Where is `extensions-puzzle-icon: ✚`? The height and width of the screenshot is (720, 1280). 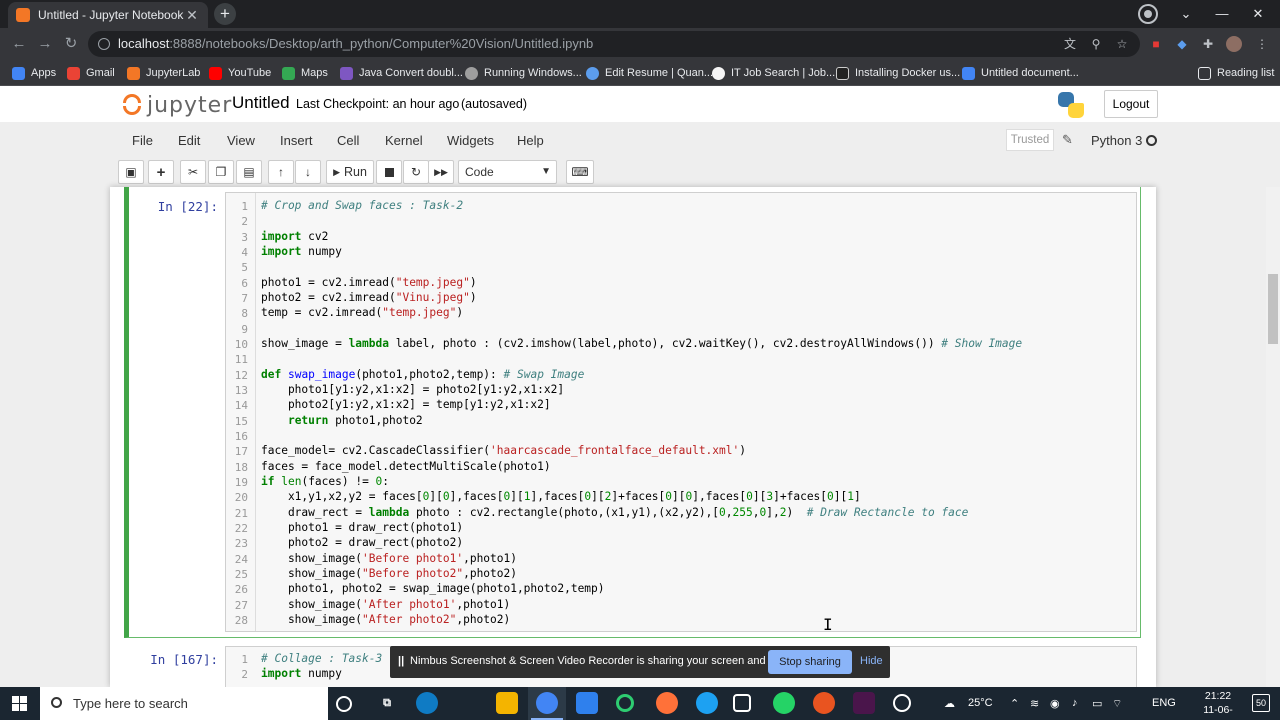 extensions-puzzle-icon: ✚ is located at coordinates (1208, 44).